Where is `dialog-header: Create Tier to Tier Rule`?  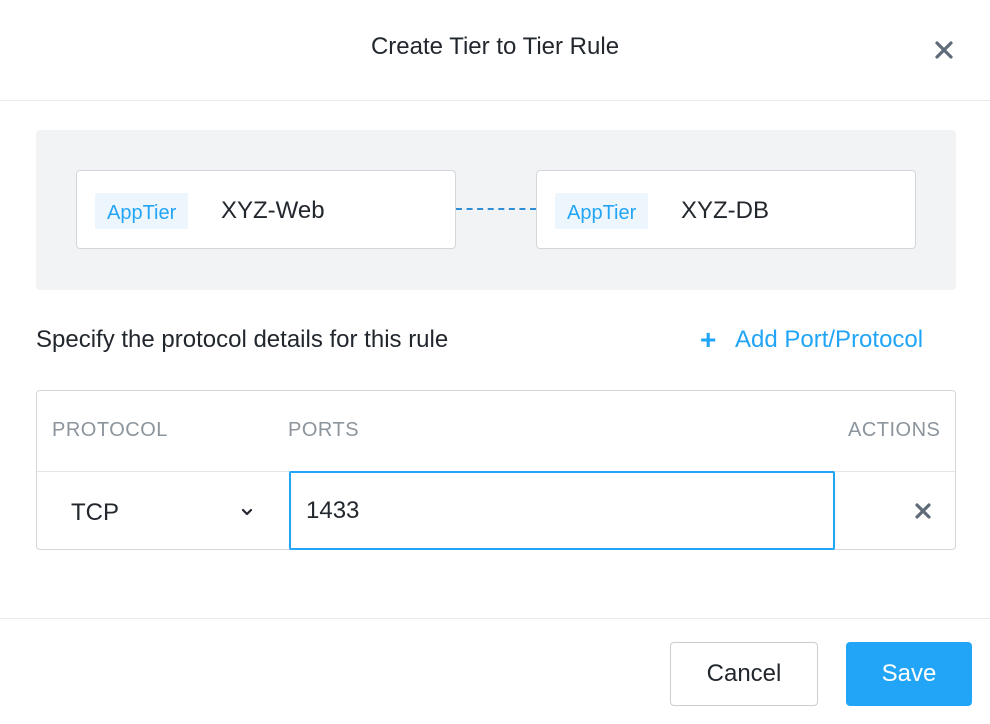
dialog-header: Create Tier to Tier Rule is located at coordinates (495, 50).